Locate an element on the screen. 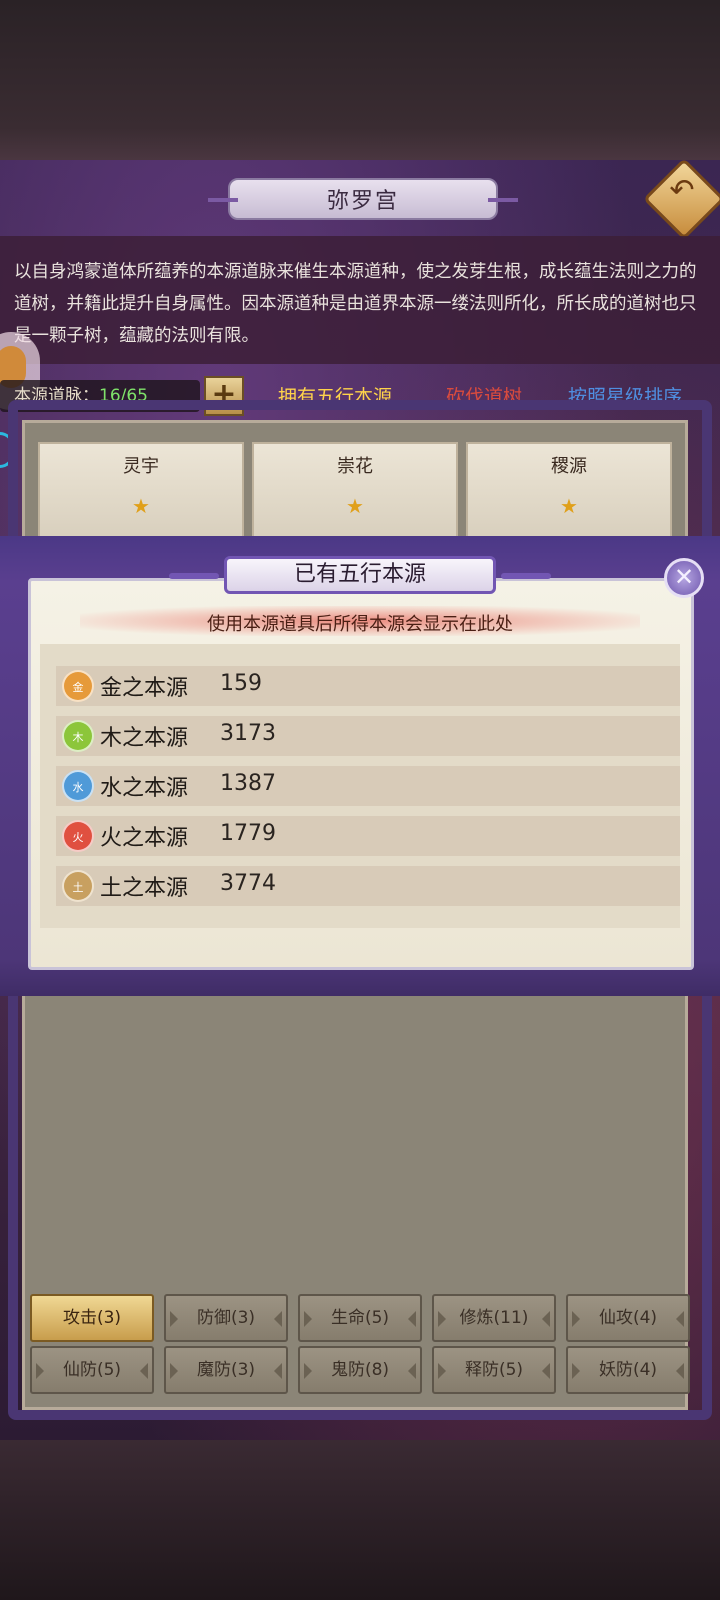  modal-title: 已有五行本源 is located at coordinates (360, 575).